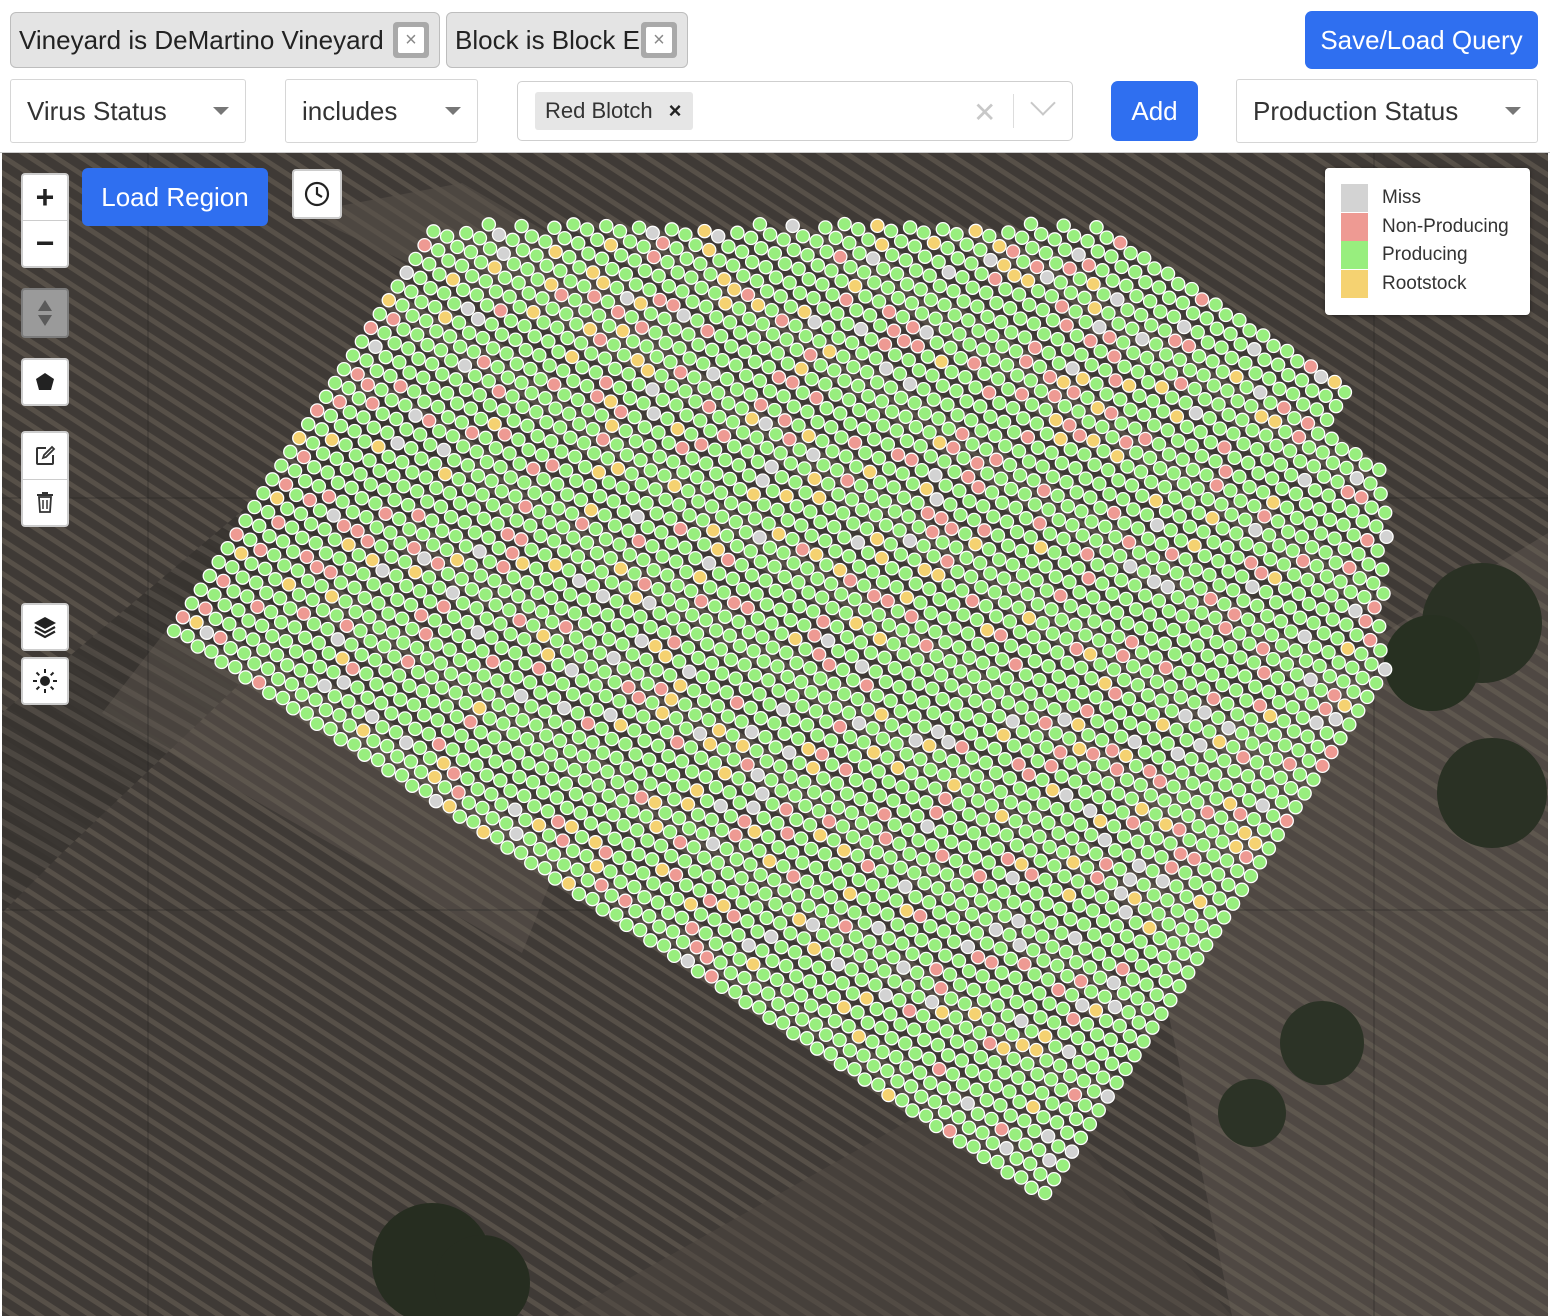  What do you see at coordinates (317, 194) in the screenshot?
I see `history-button` at bounding box center [317, 194].